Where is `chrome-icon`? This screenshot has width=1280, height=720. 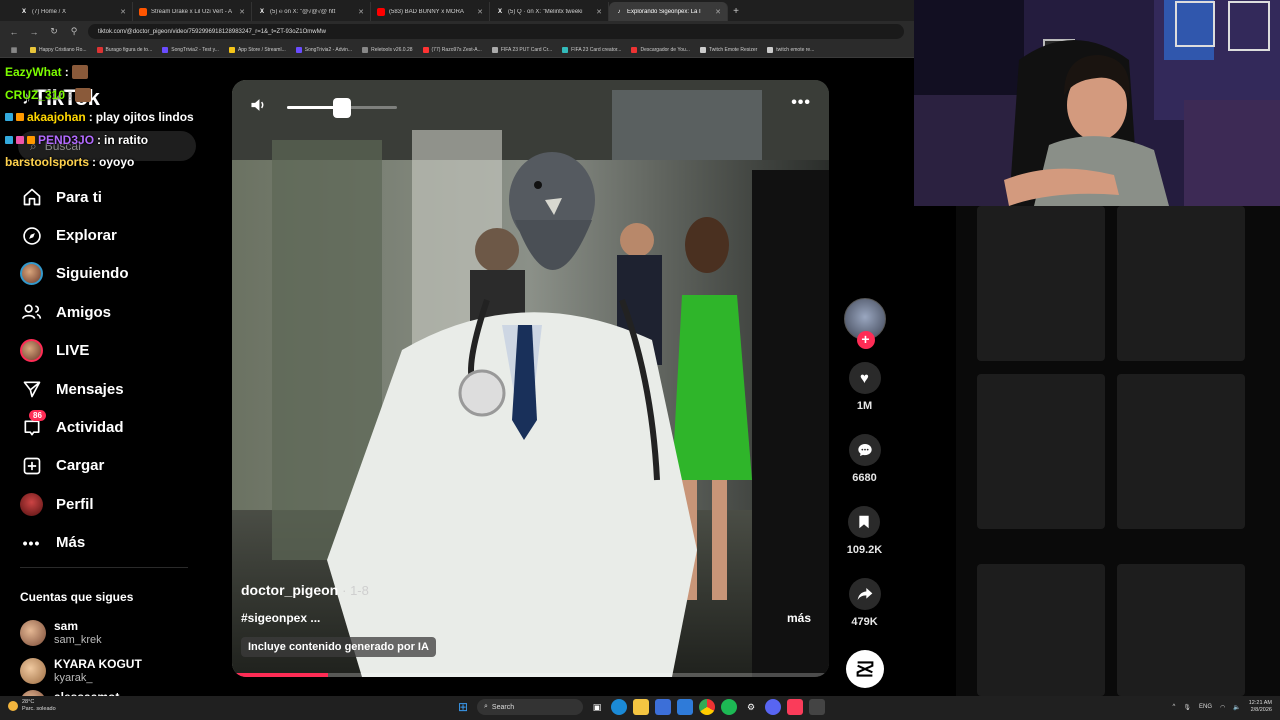
chrome-icon is located at coordinates (707, 707).